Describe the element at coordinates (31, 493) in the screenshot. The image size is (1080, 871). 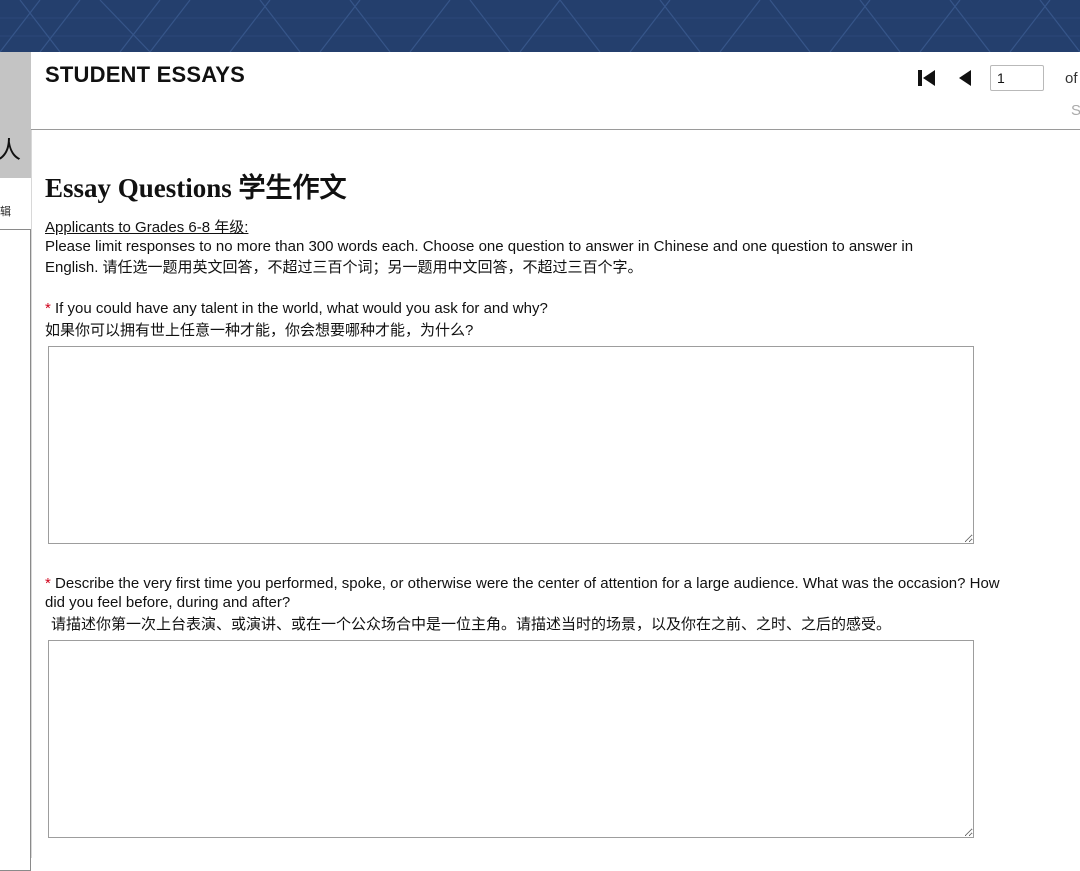
I see `left-divider` at that location.